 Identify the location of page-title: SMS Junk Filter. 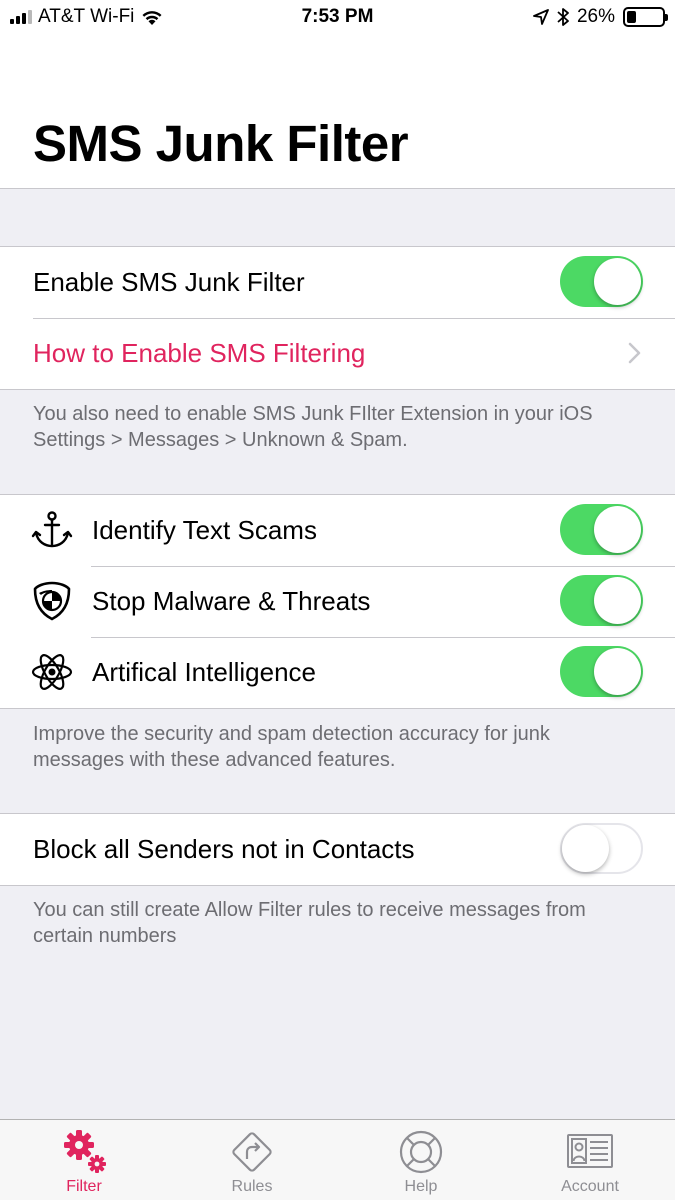
(221, 143).